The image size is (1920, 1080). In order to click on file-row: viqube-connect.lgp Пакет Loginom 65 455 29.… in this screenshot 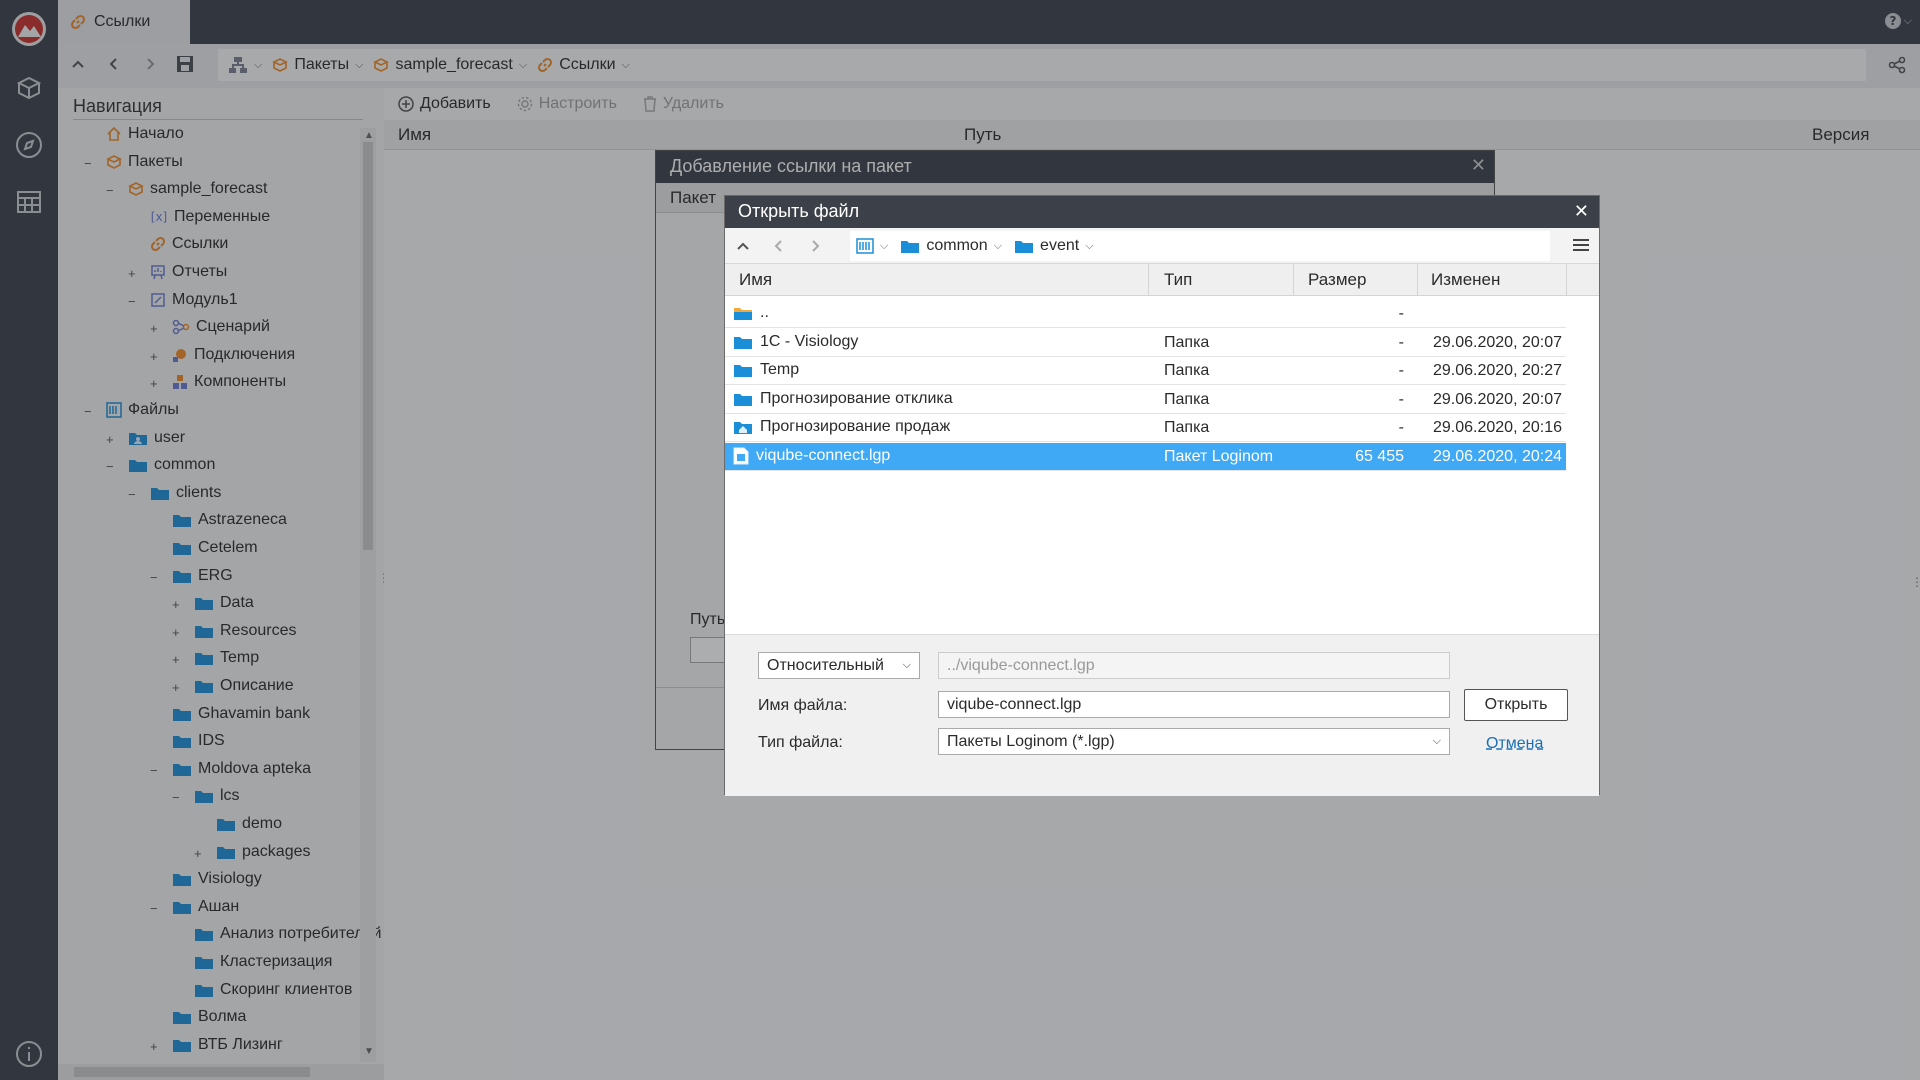, I will do `click(1145, 457)`.